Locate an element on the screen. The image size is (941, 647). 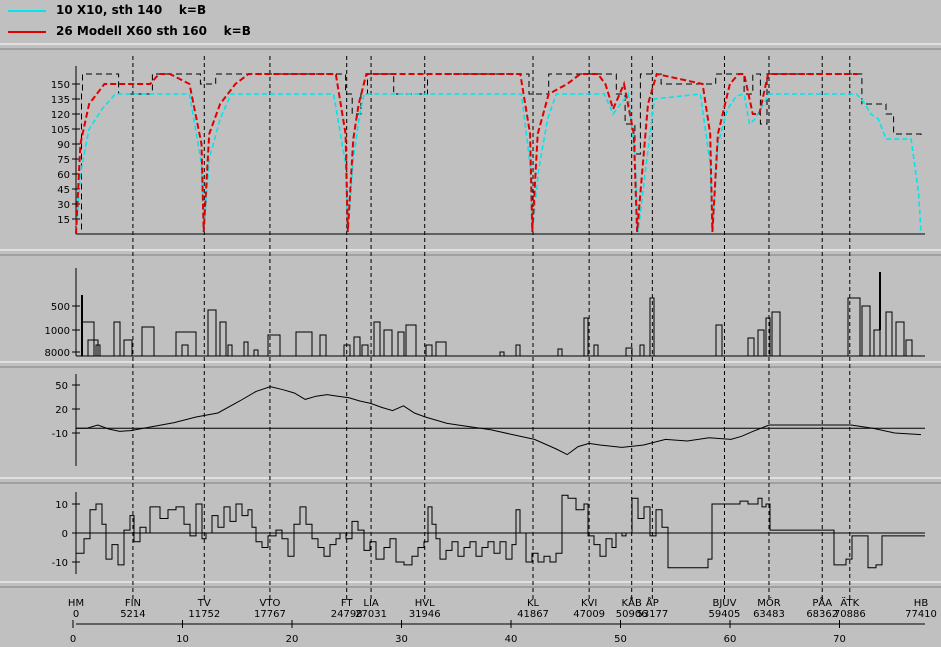
station-km-LIA: 27031 is located at coordinates (371, 614).